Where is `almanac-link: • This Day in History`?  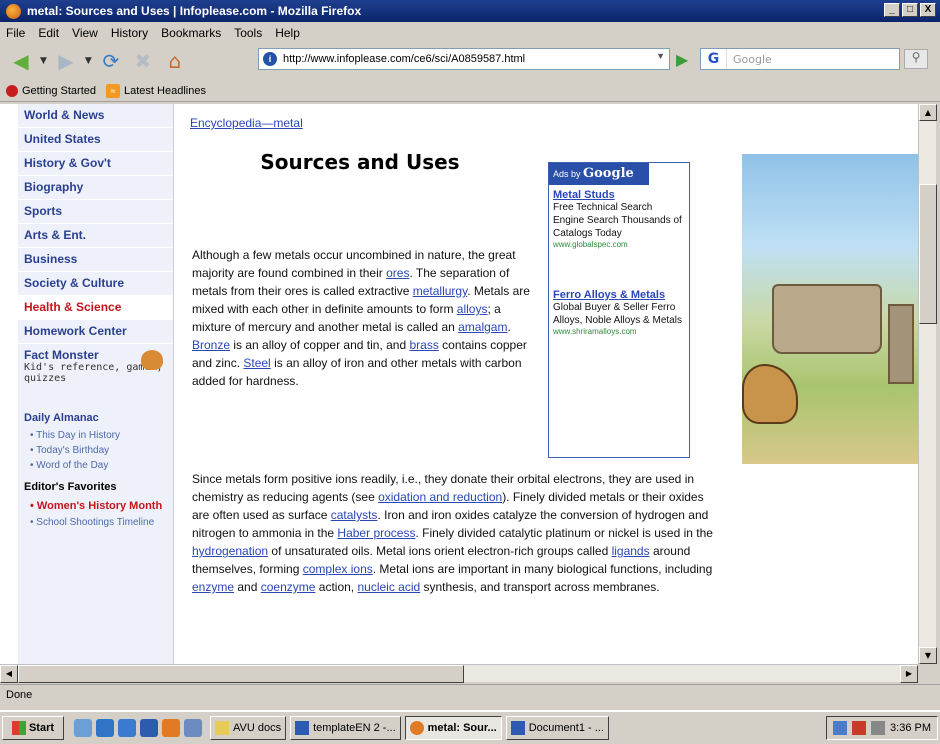
almanac-link: • This Day in History is located at coordinates (95, 435).